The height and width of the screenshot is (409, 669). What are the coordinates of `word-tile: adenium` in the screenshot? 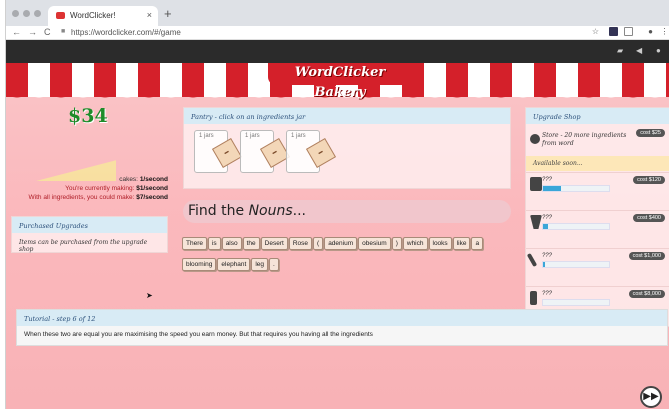 It's located at (341, 243).